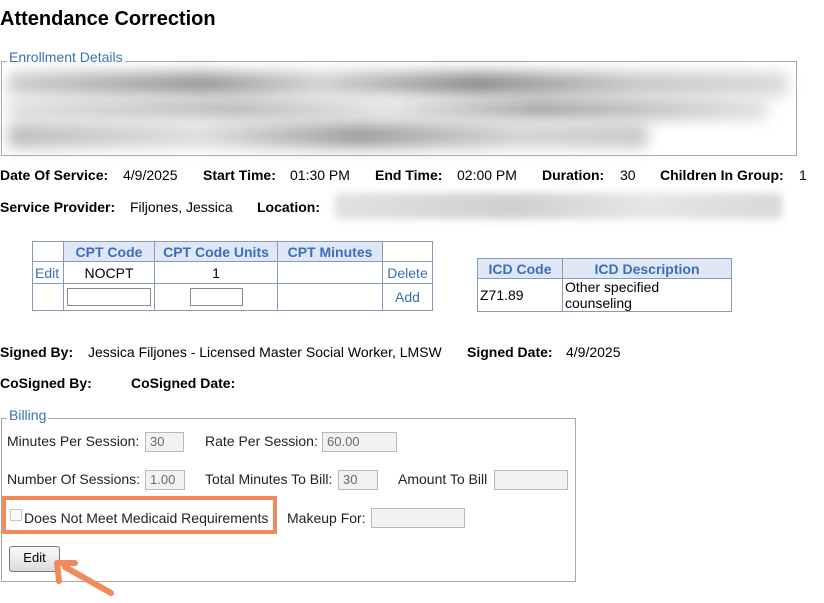  What do you see at coordinates (48, 272) in the screenshot?
I see `cpt-edit-link: Edit` at bounding box center [48, 272].